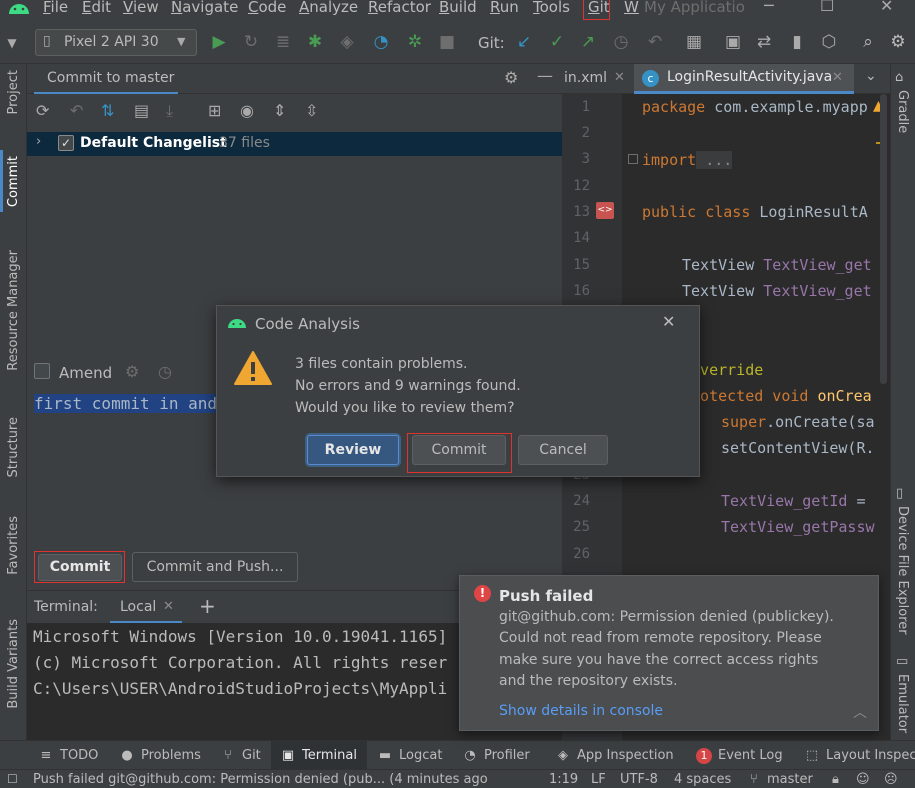  Describe the element at coordinates (267, 8) in the screenshot. I see `menu-code: Code` at that location.